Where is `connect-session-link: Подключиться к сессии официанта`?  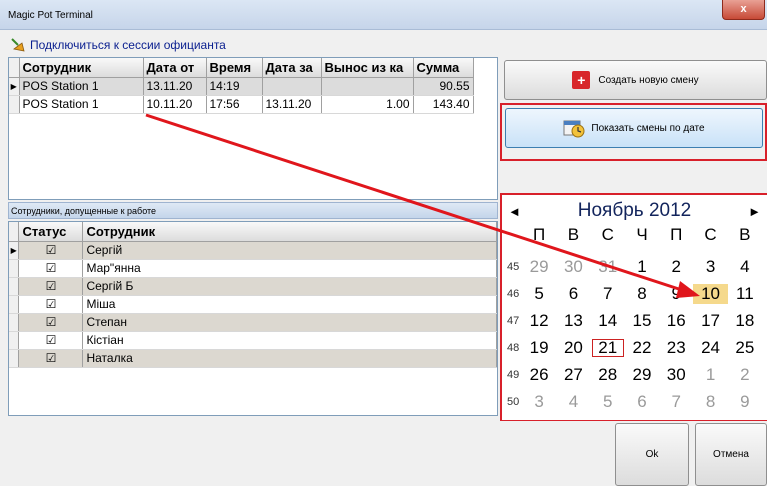
connect-session-link: Подключиться к сессии официанта is located at coordinates (118, 45).